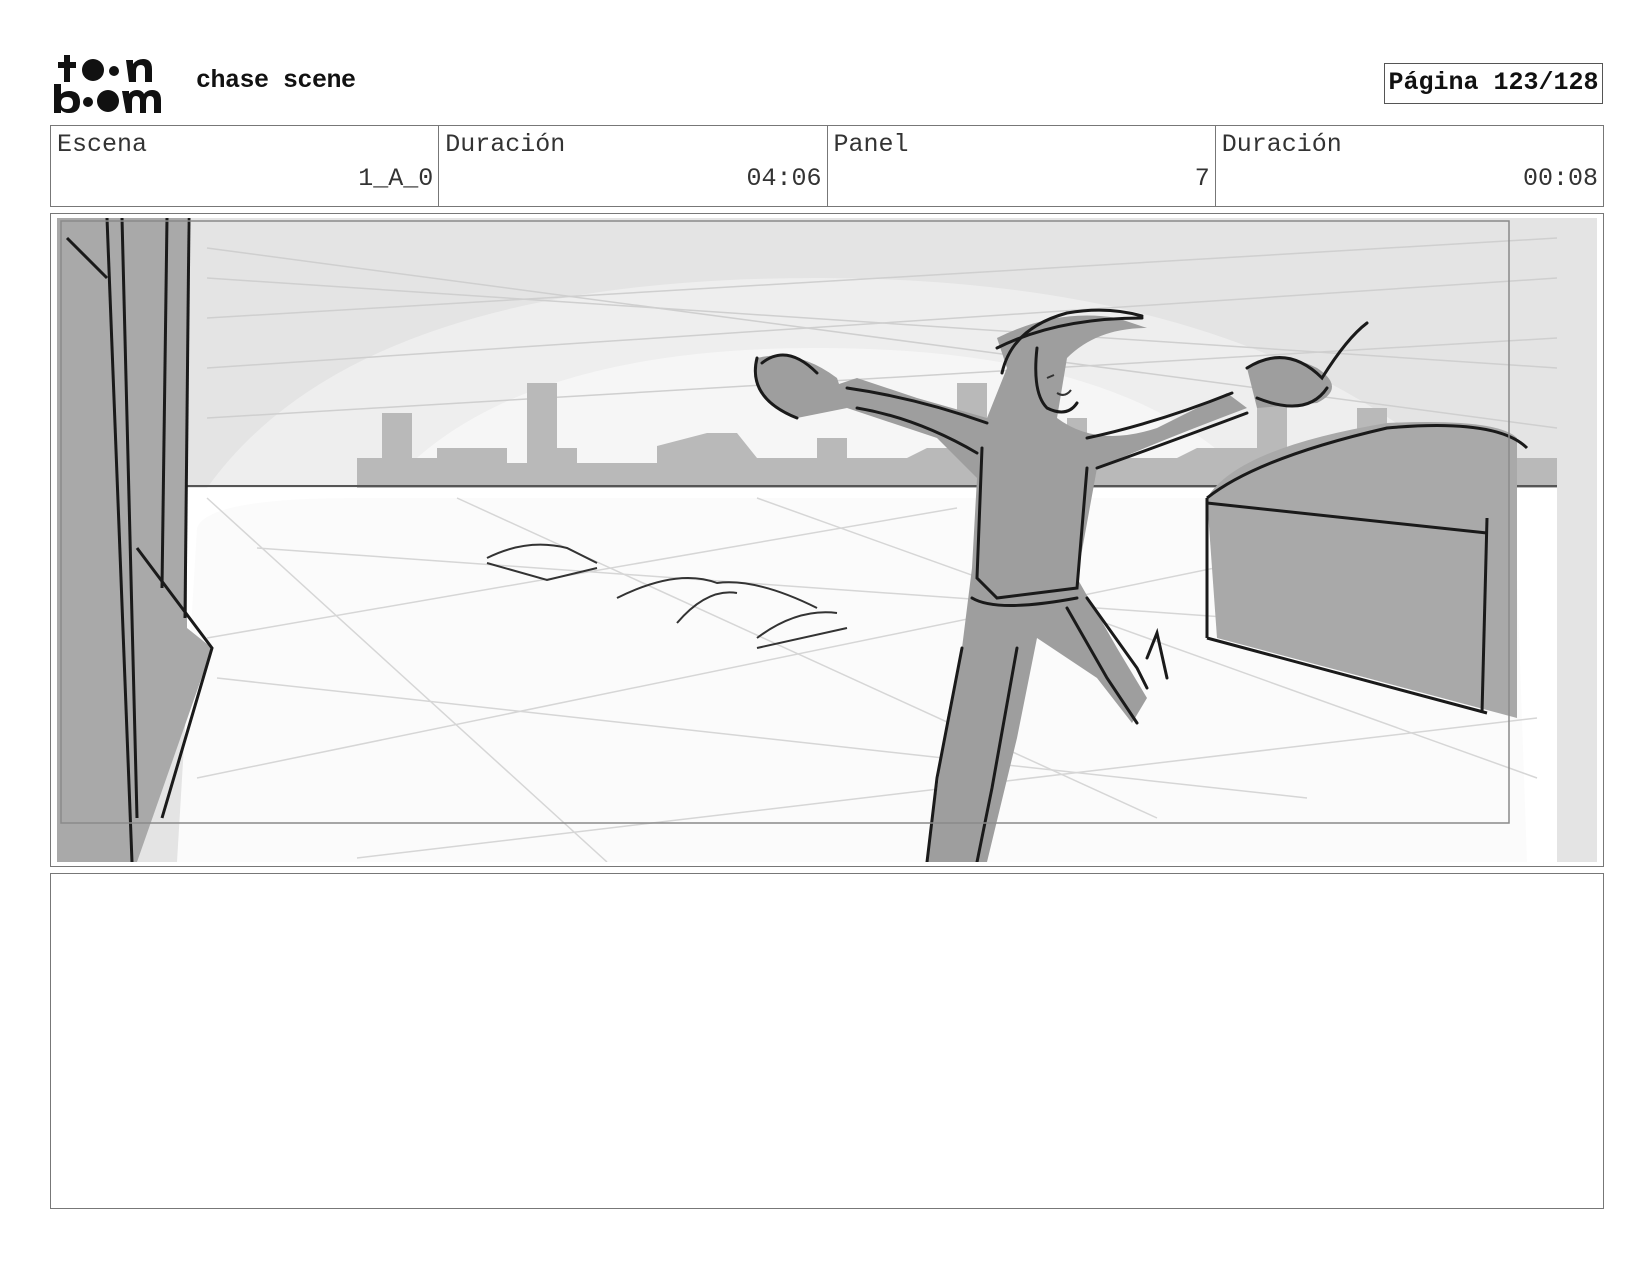 This screenshot has width=1650, height=1275. Describe the element at coordinates (1022, 166) in the screenshot. I see `panel-cell: Panel 7` at that location.